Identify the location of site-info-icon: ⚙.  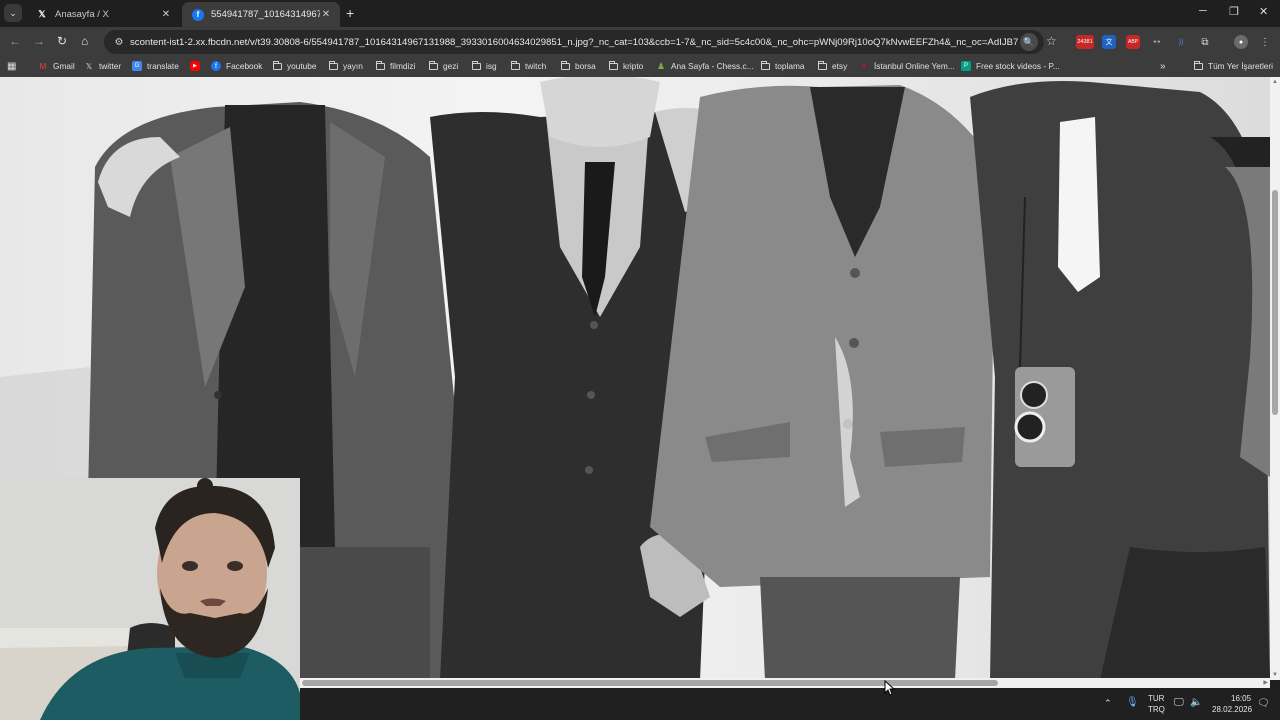
(119, 42).